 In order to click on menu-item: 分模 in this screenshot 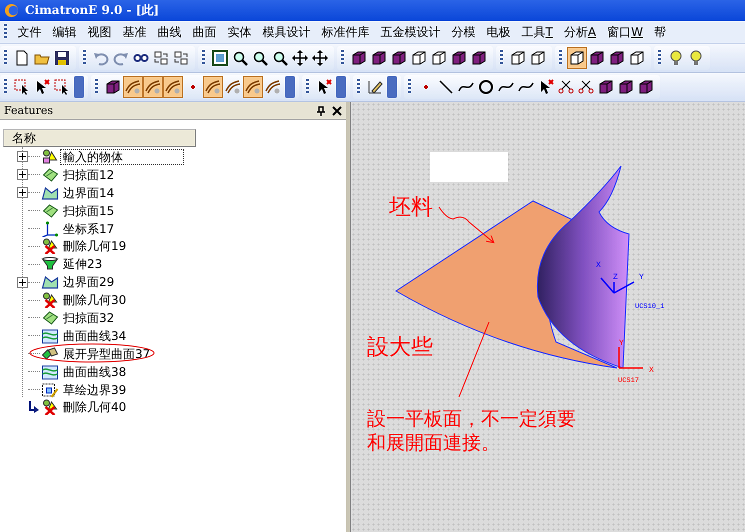, I will do `click(463, 32)`.